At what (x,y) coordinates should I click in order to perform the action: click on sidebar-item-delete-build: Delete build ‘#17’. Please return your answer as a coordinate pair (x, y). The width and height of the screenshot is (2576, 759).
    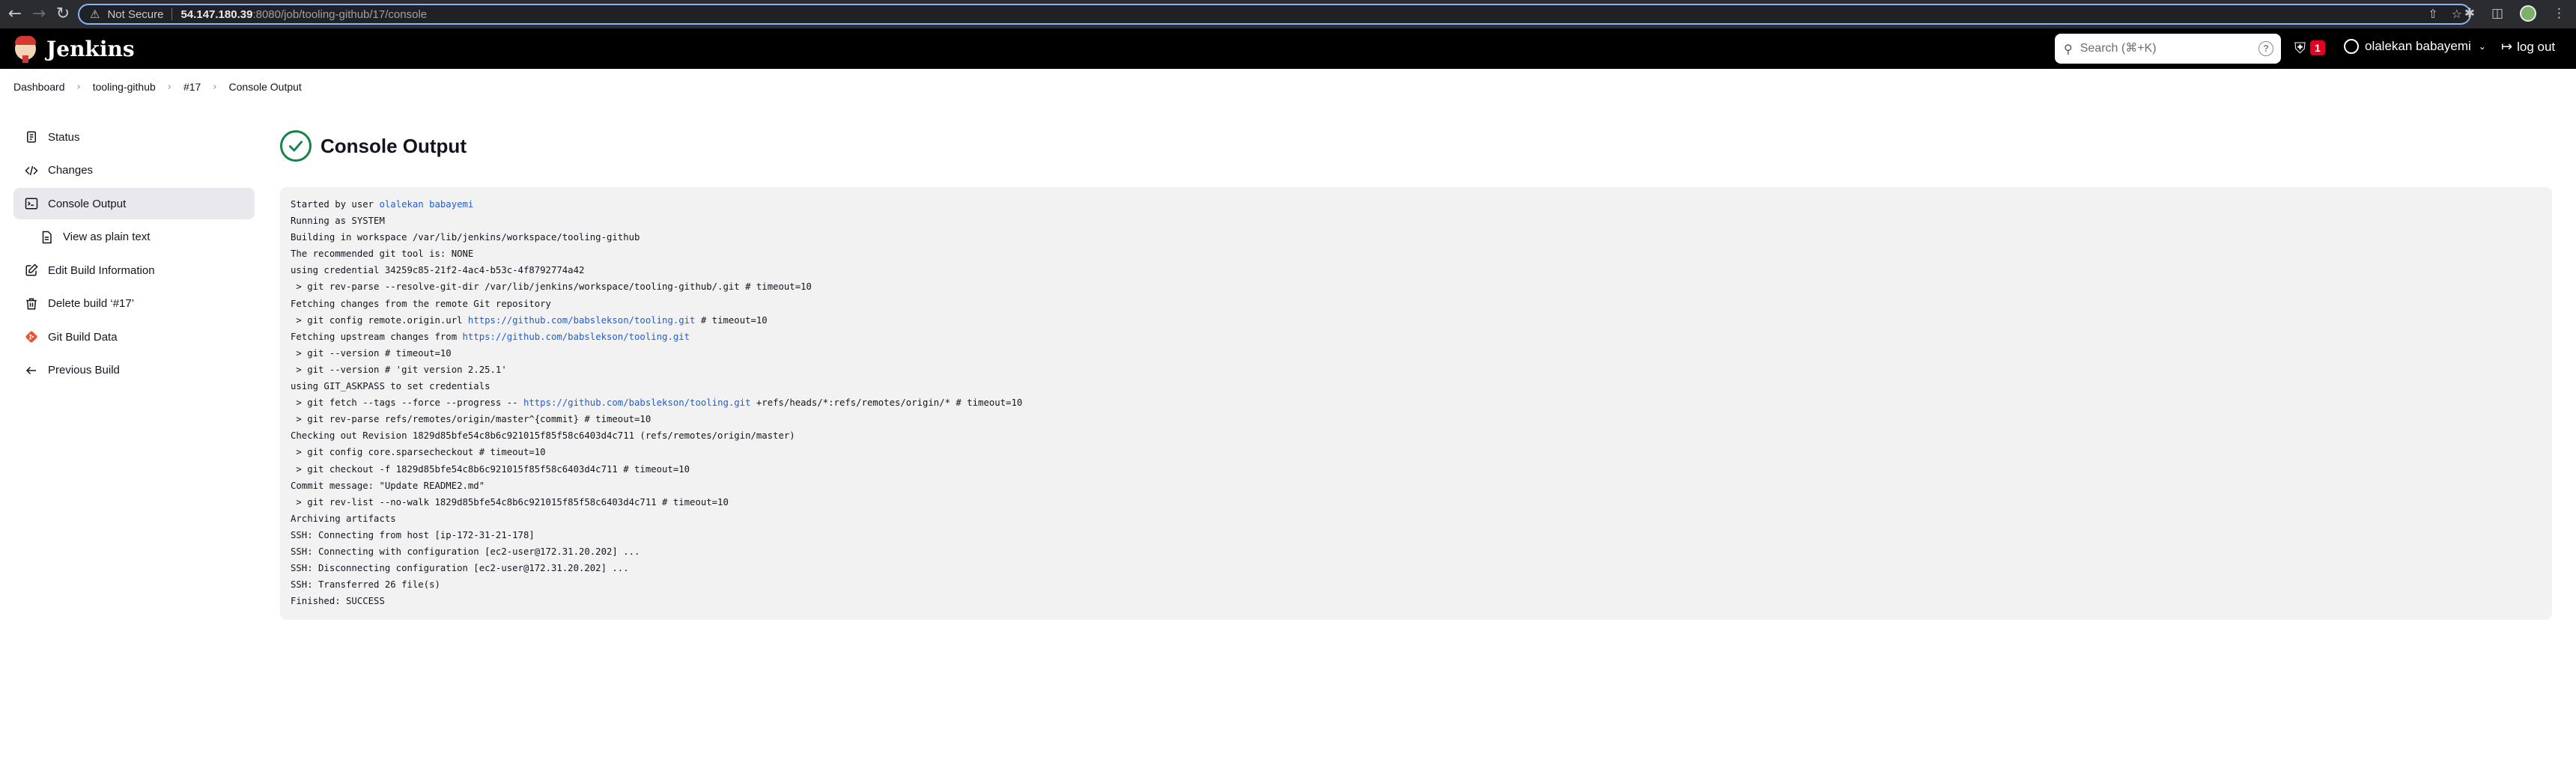
    Looking at the image, I should click on (134, 304).